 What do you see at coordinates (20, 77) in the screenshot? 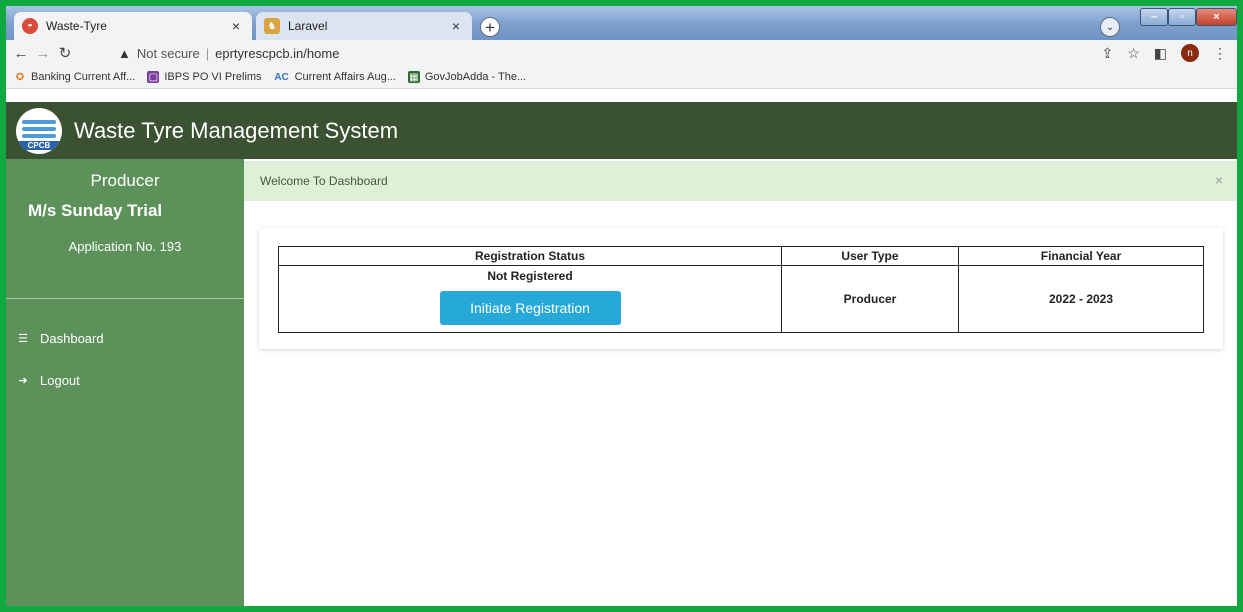
I see `ribbon-icon: ✪` at bounding box center [20, 77].